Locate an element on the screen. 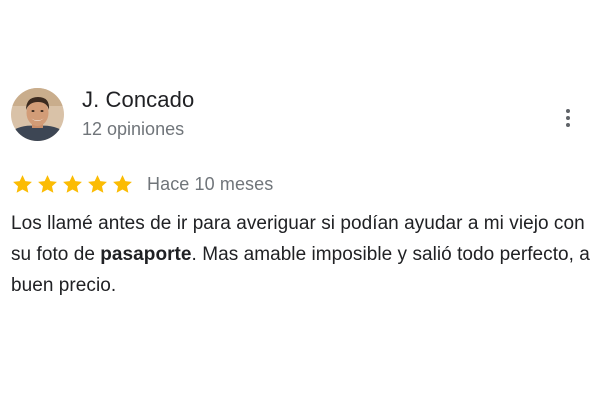 The height and width of the screenshot is (400, 600). star-rating is located at coordinates (72, 184).